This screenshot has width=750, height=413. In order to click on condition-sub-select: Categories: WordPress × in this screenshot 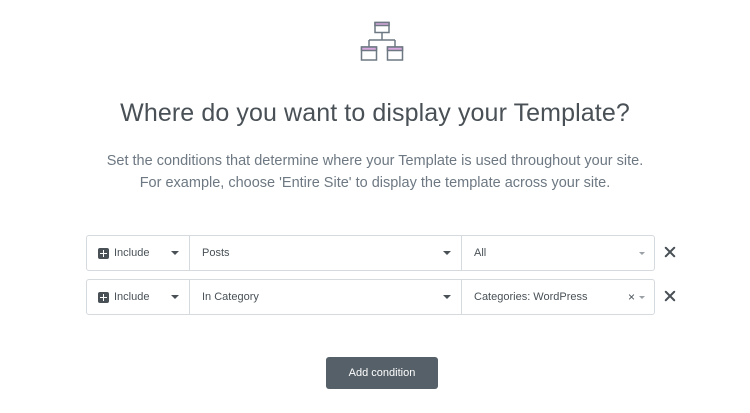, I will do `click(558, 297)`.